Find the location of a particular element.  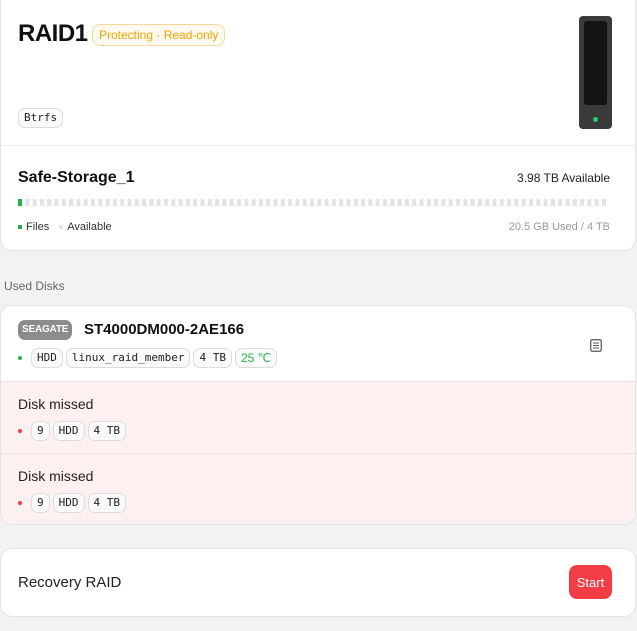

usage-bar-graphic is located at coordinates (312, 202).